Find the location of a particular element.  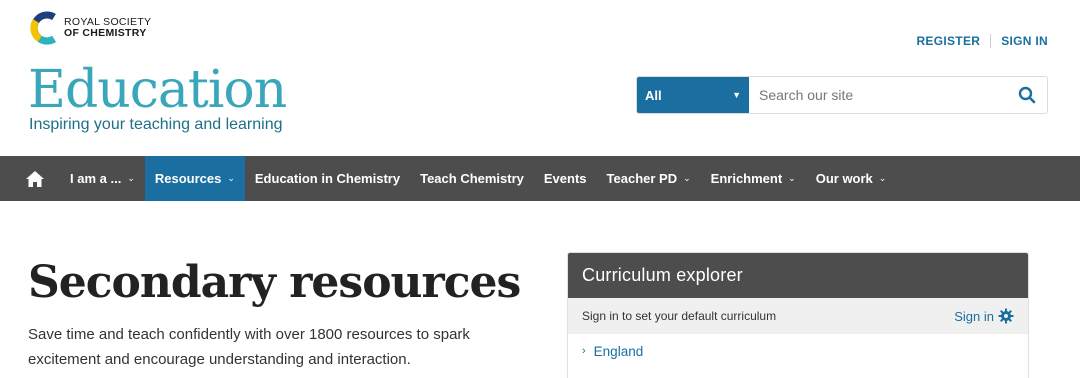

nav-item-label: Enrichment is located at coordinates (746, 178).